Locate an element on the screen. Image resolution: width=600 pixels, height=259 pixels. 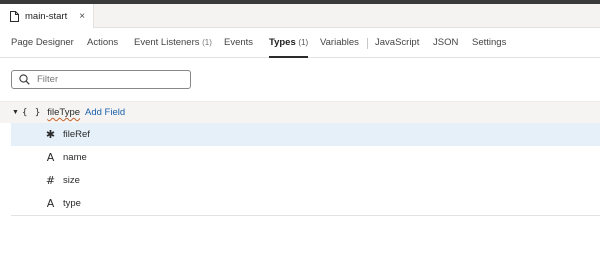
filter-field is located at coordinates (101, 79).